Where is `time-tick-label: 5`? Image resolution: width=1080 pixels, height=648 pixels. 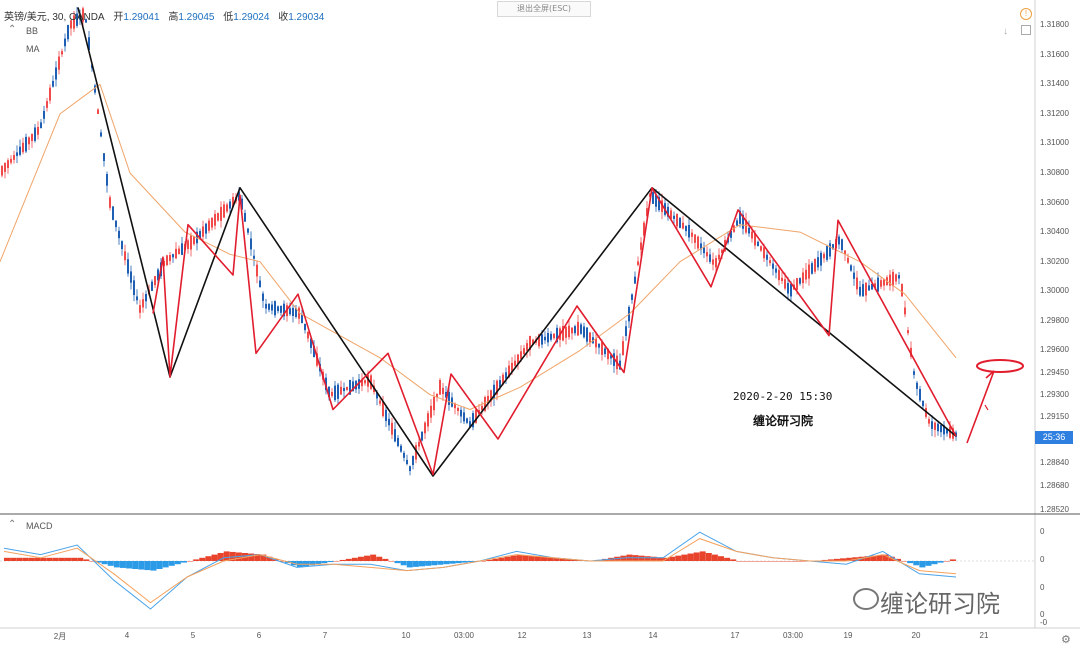 time-tick-label: 5 is located at coordinates (193, 635).